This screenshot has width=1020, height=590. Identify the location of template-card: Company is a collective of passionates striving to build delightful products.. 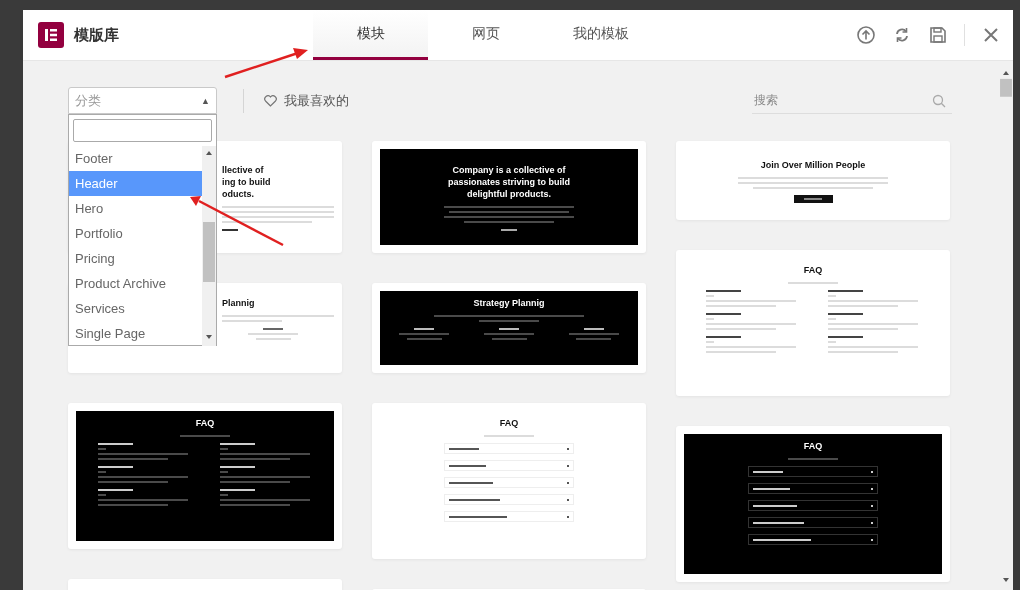
(509, 197).